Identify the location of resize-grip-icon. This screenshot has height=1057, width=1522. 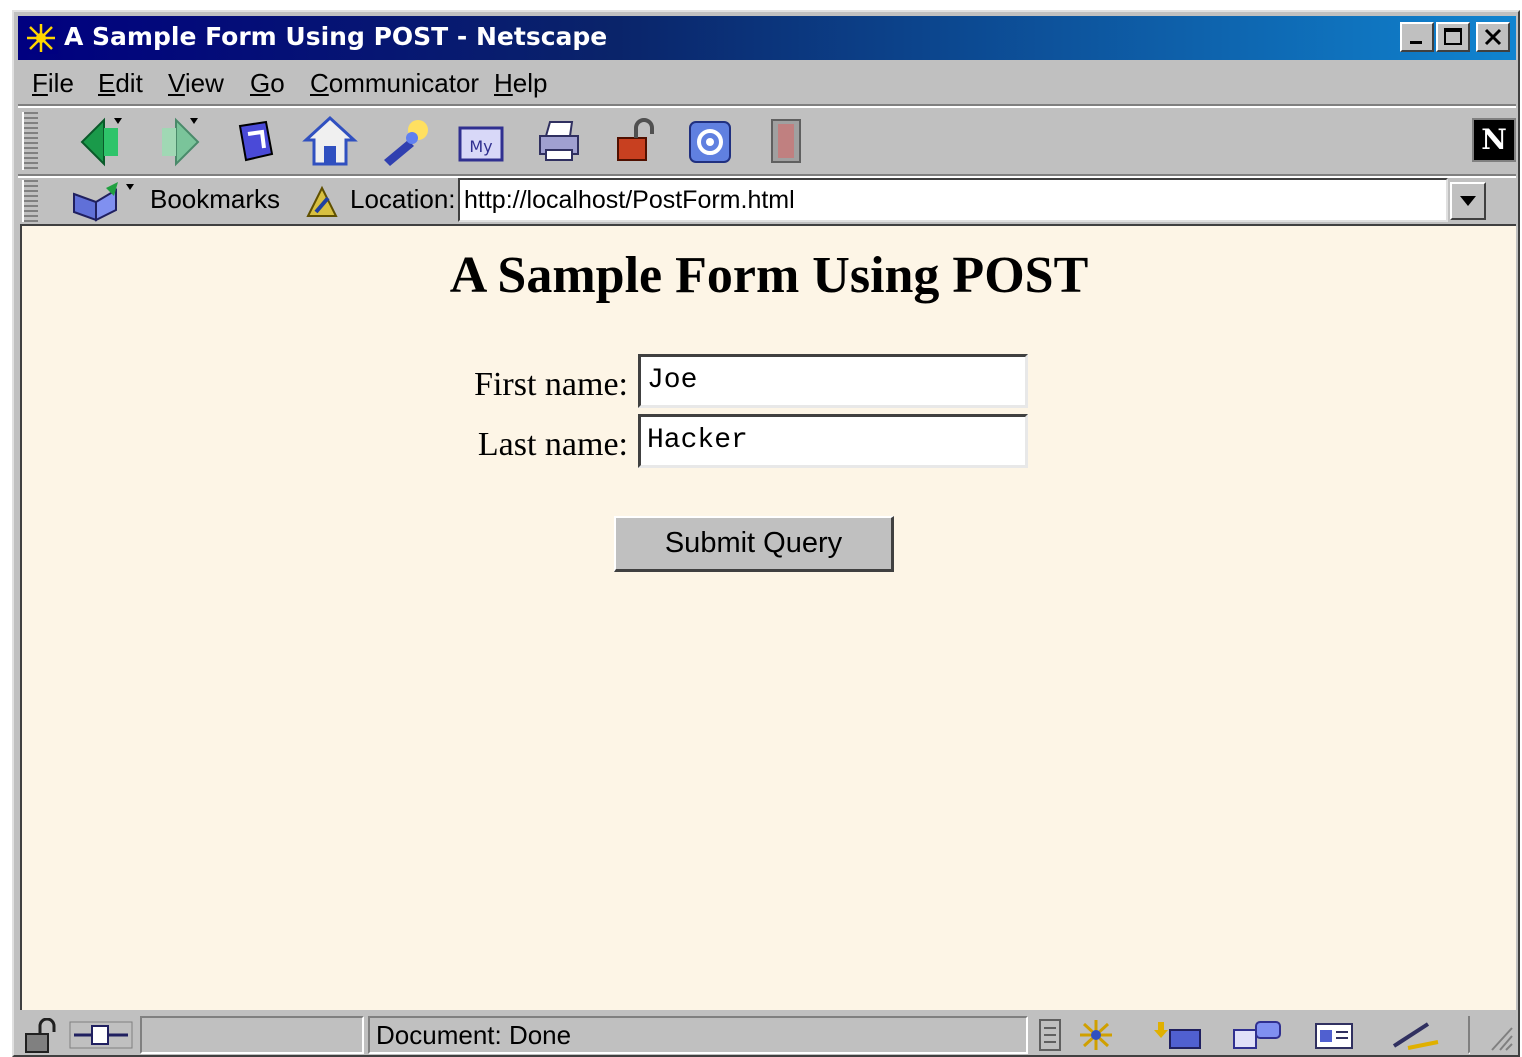
(1499, 1037).